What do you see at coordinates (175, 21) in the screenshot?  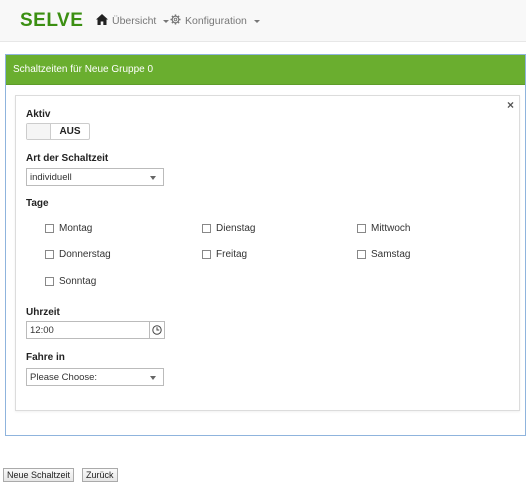 I see `gear-icon` at bounding box center [175, 21].